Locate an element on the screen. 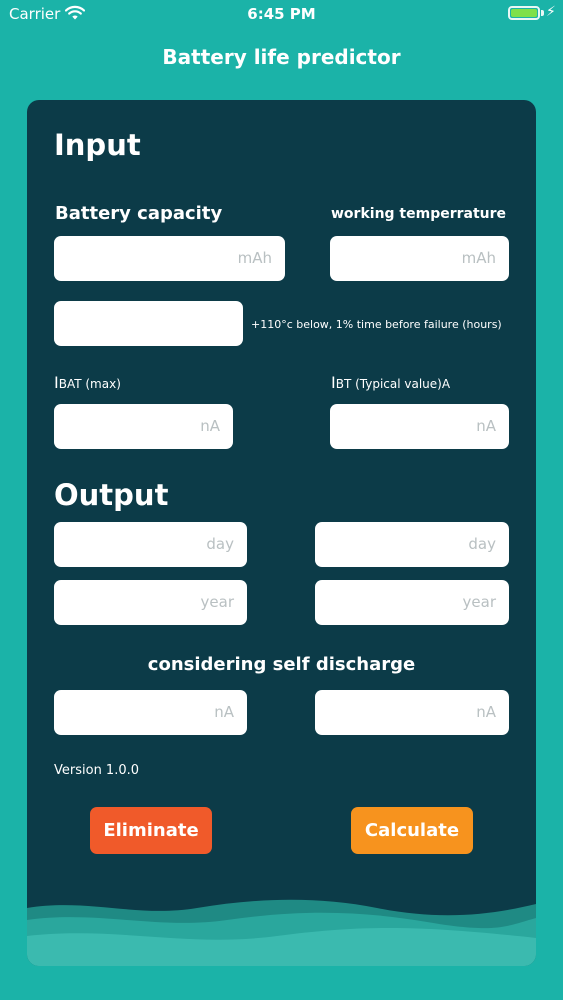 The height and width of the screenshot is (1000, 563). output-year-right: year is located at coordinates (412, 602).